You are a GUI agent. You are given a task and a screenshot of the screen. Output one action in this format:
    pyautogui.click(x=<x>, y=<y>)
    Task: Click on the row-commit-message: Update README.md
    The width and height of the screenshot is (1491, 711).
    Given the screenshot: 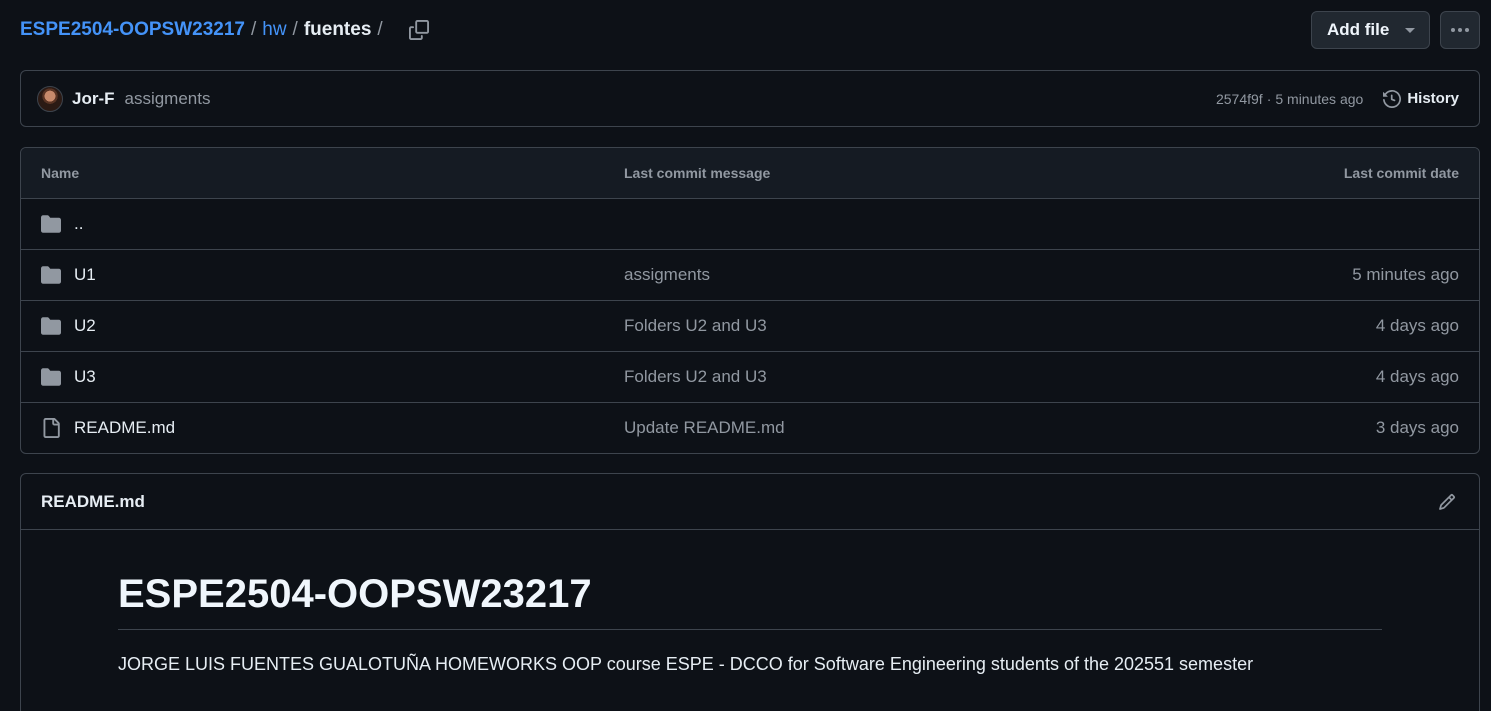 What is the action you would take?
    pyautogui.click(x=704, y=427)
    